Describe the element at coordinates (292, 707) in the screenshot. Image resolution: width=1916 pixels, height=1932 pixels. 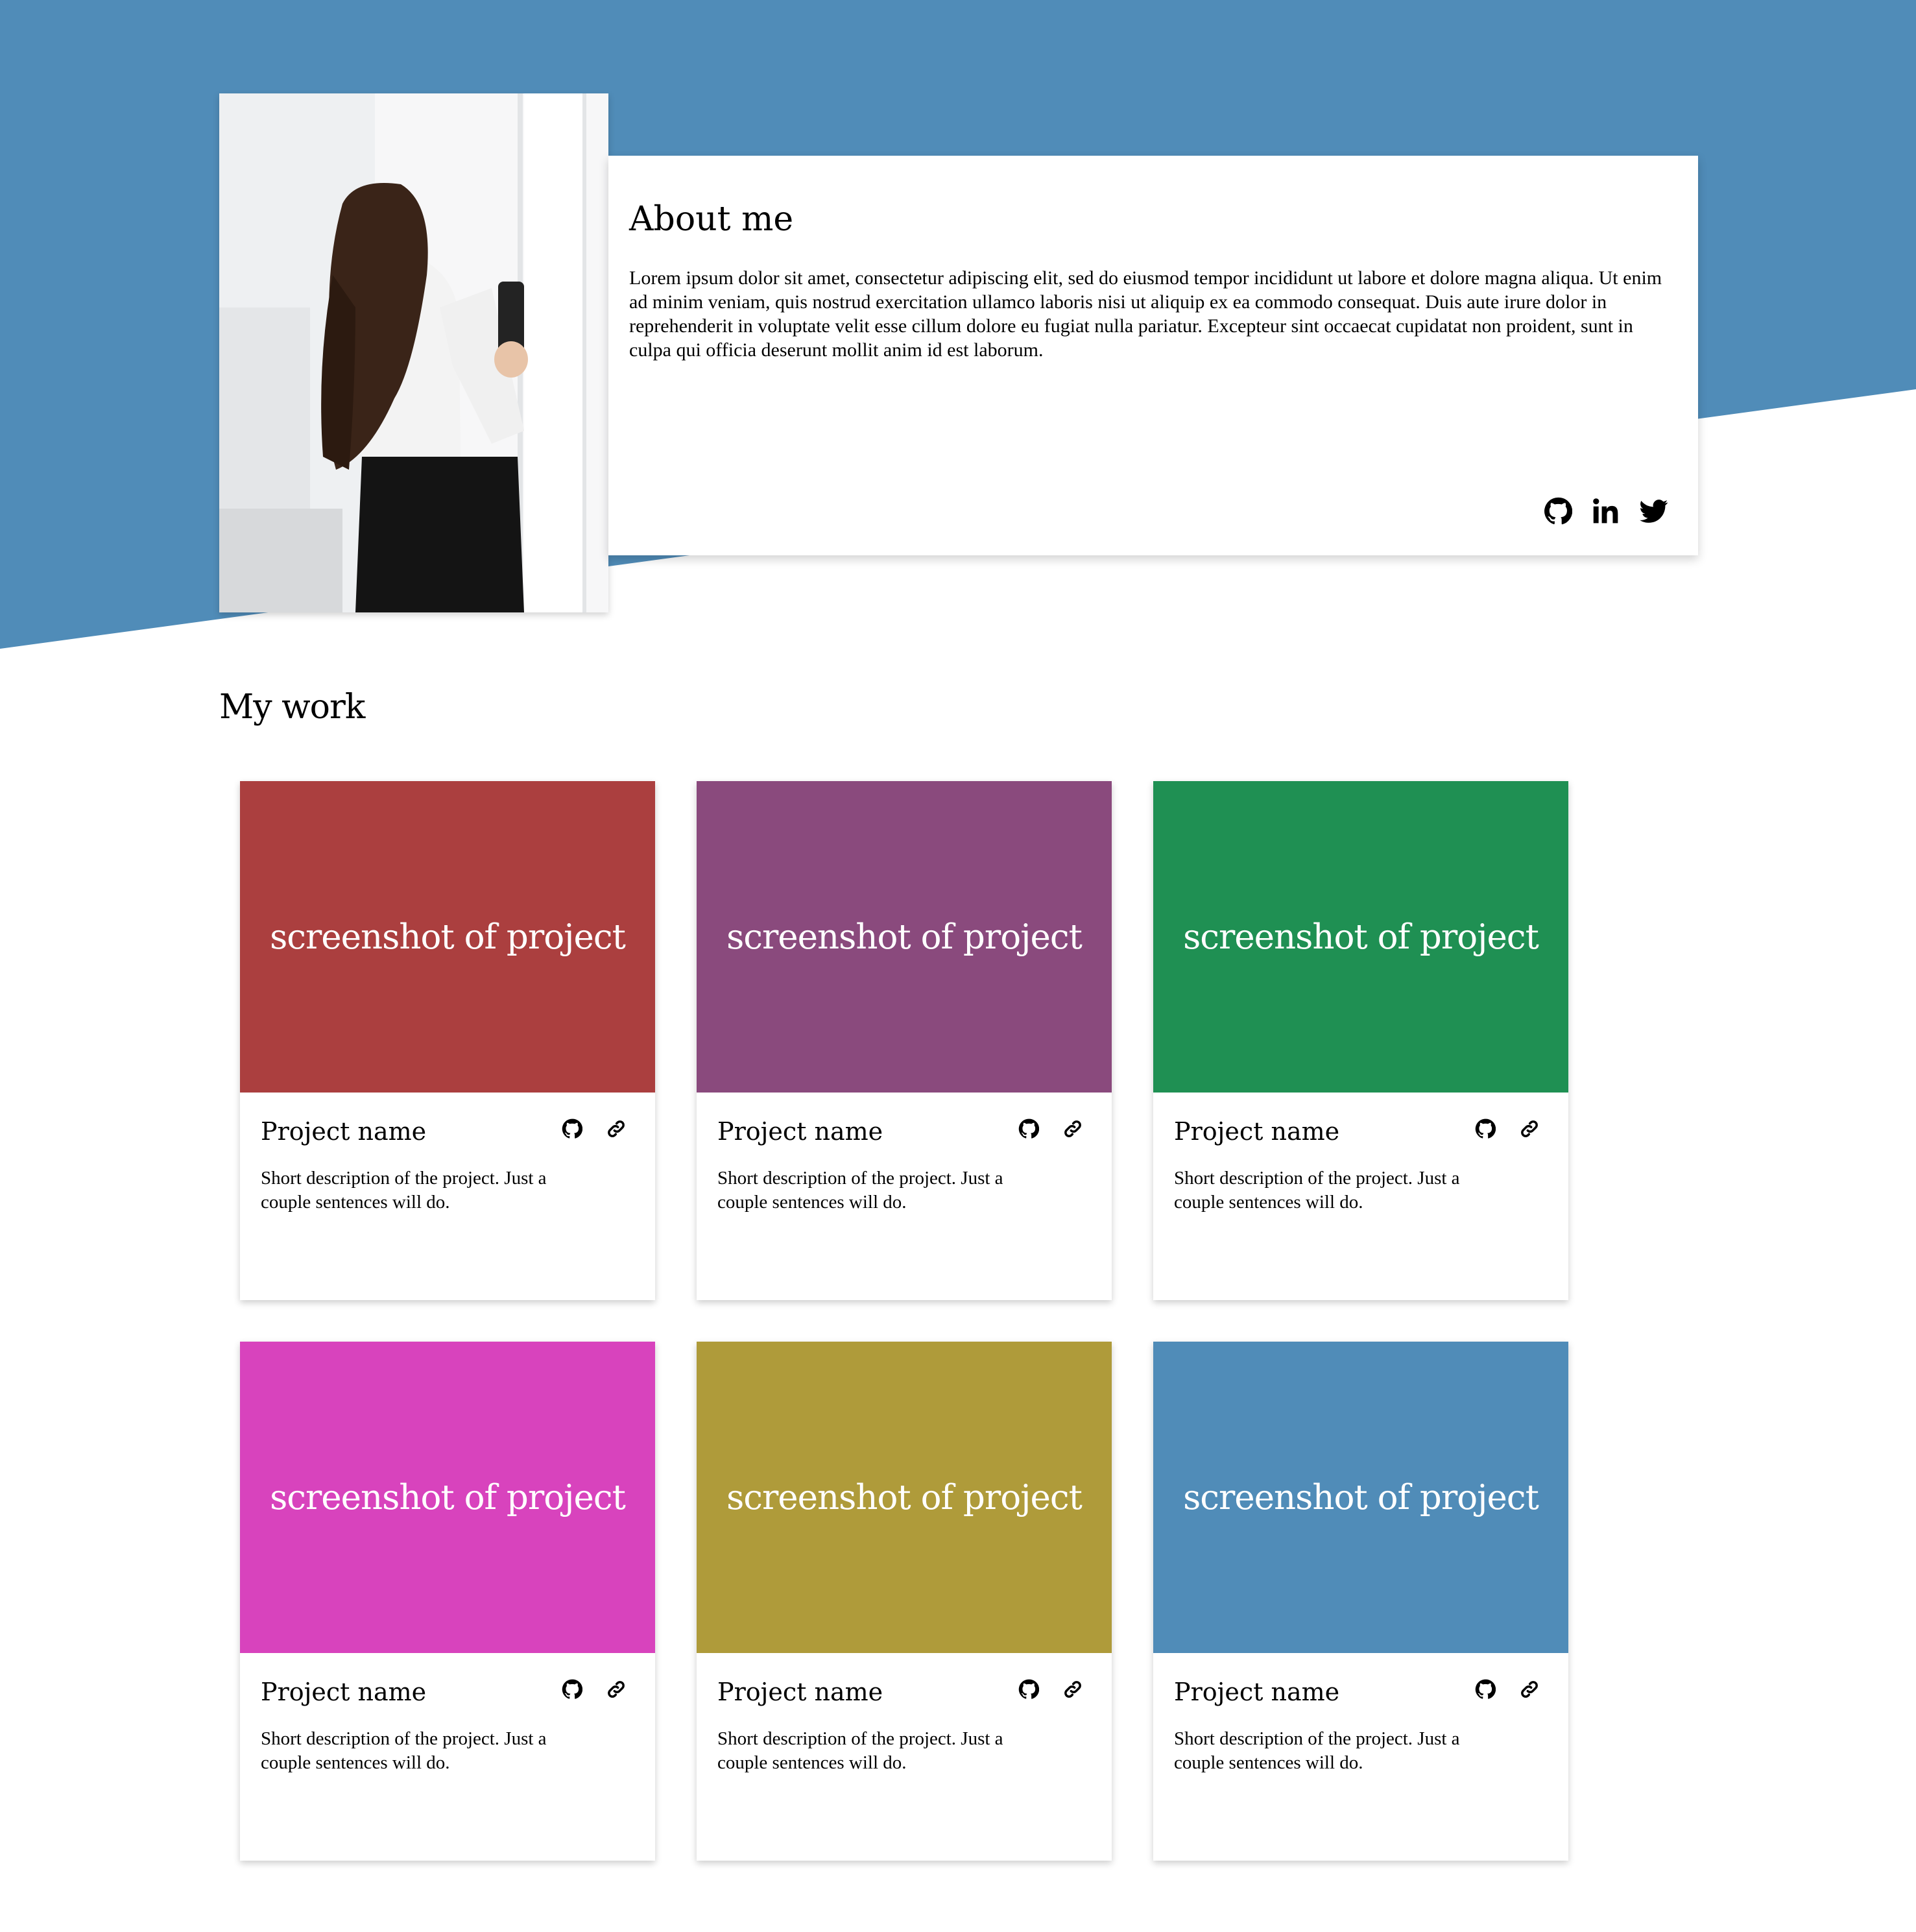
I see `my-work-title: My work` at that location.